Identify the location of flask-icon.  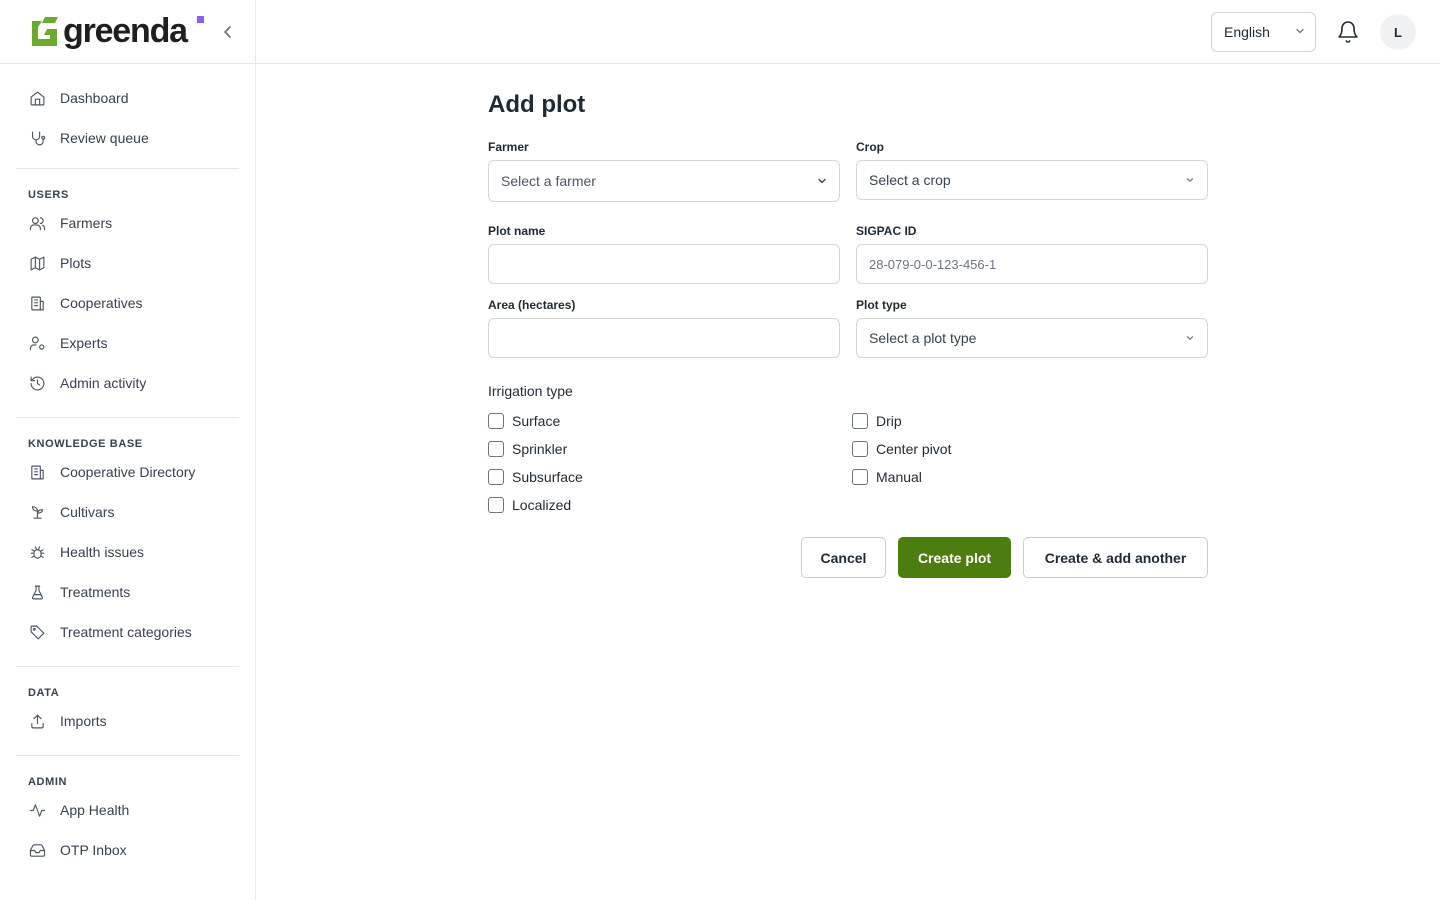
(37, 592).